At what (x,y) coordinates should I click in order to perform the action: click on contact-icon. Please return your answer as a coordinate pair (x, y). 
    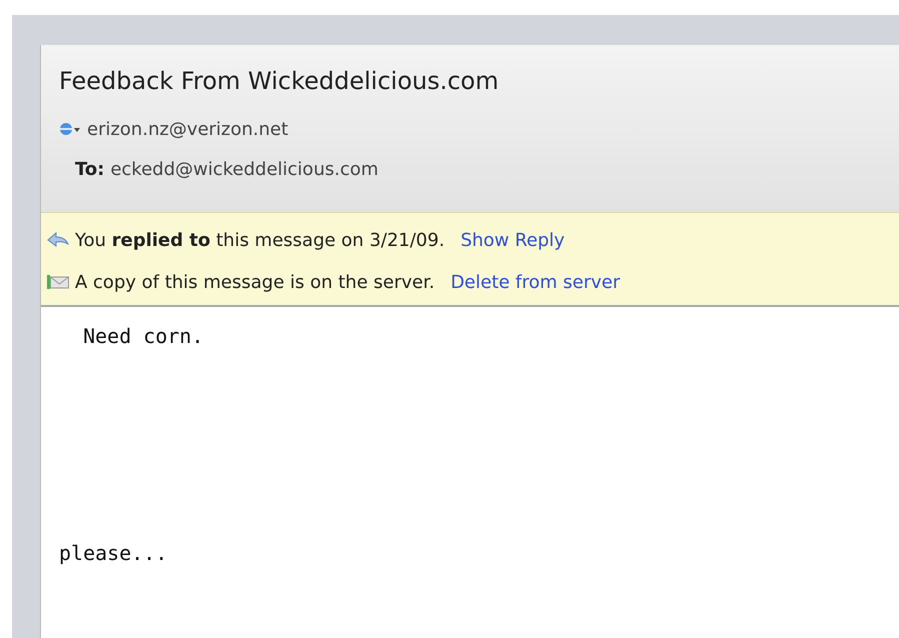
    Looking at the image, I should click on (70, 129).